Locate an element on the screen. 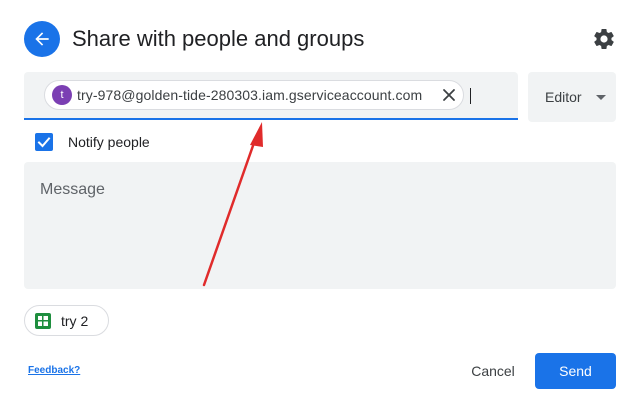 This screenshot has width=641, height=402. sheets-icon is located at coordinates (43, 320).